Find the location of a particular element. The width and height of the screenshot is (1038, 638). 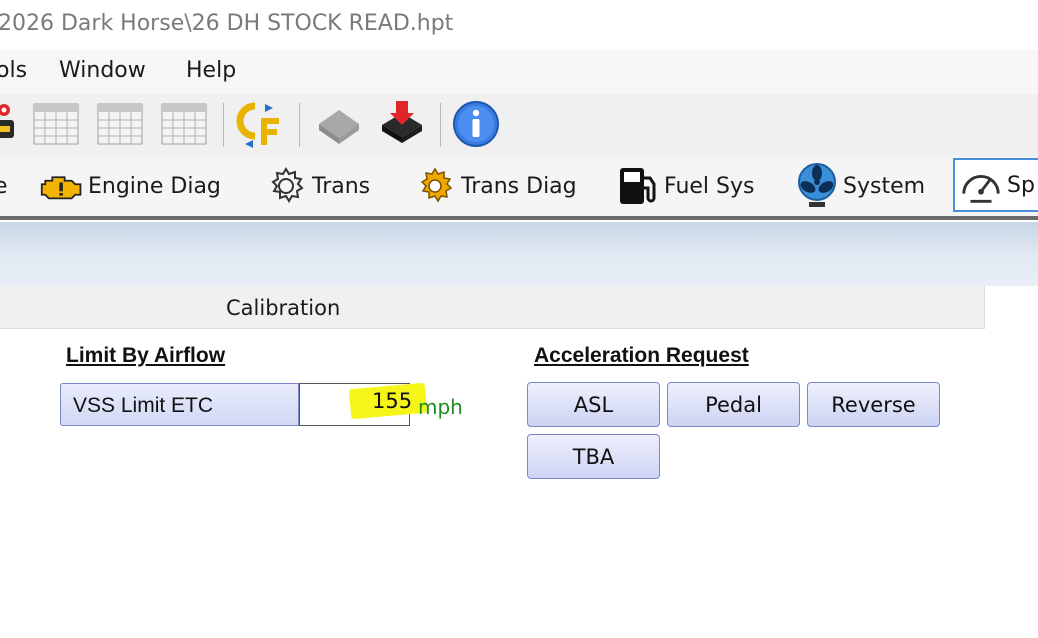

tab-label: Trans Diag is located at coordinates (519, 186).